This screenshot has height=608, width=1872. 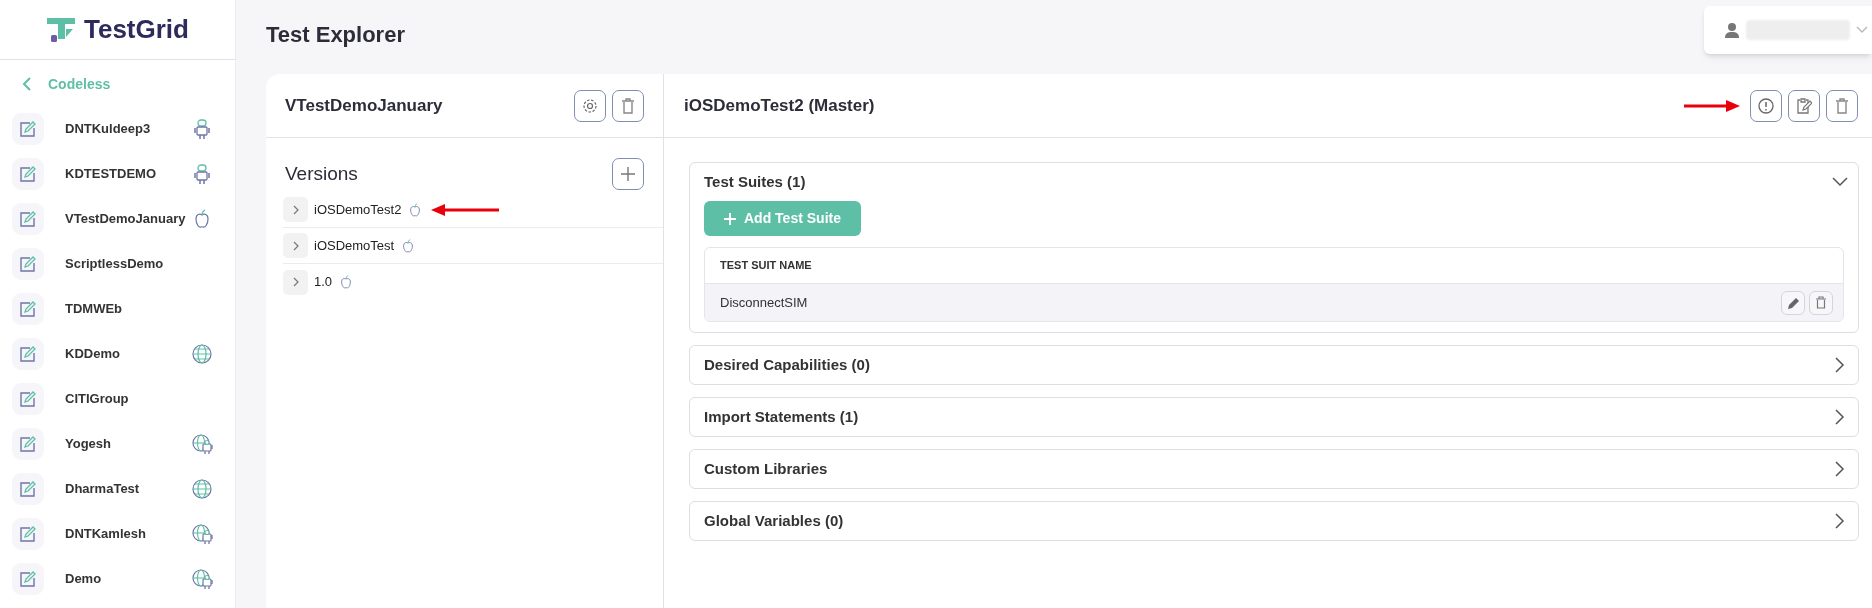 I want to click on version-item: 1.0, so click(x=323, y=282).